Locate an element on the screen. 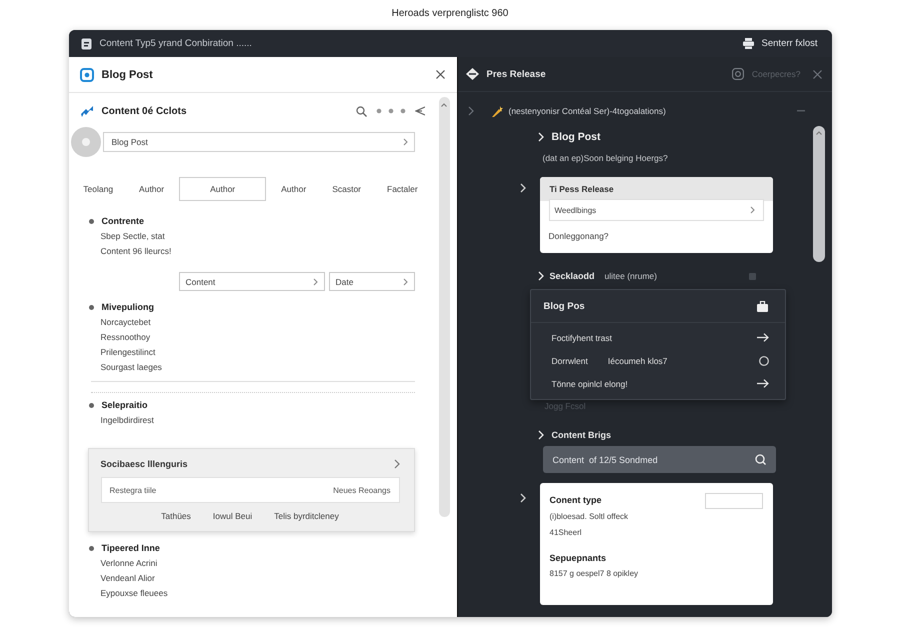 The image size is (900, 630). card-link: Iowul Beui is located at coordinates (232, 516).